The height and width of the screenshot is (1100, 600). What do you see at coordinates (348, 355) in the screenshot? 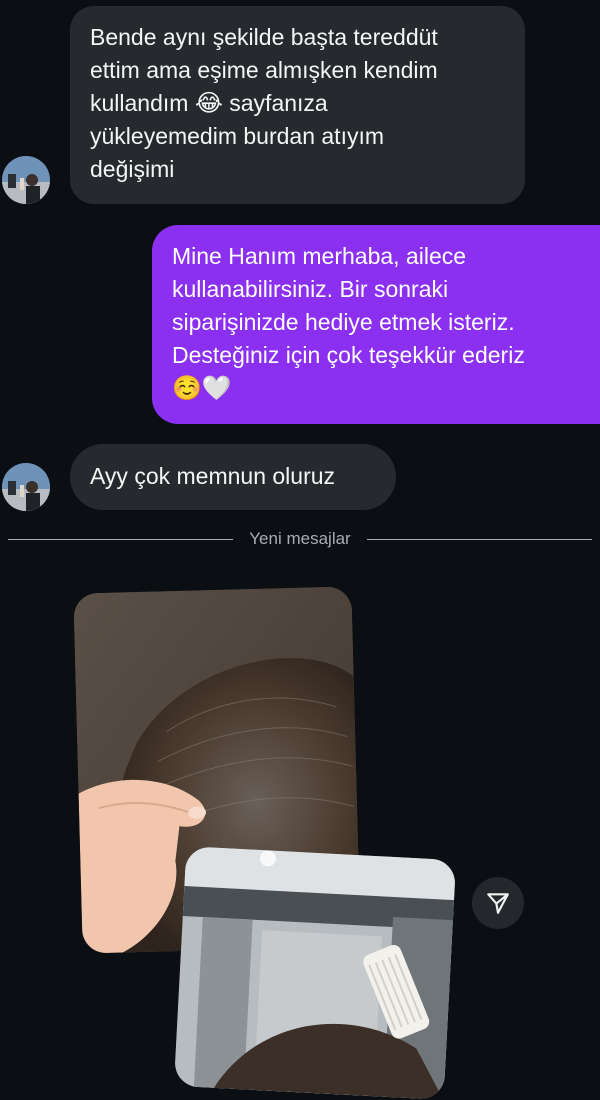
I see `message-line: Desteğiniz için çok teşekkür ederiz` at bounding box center [348, 355].